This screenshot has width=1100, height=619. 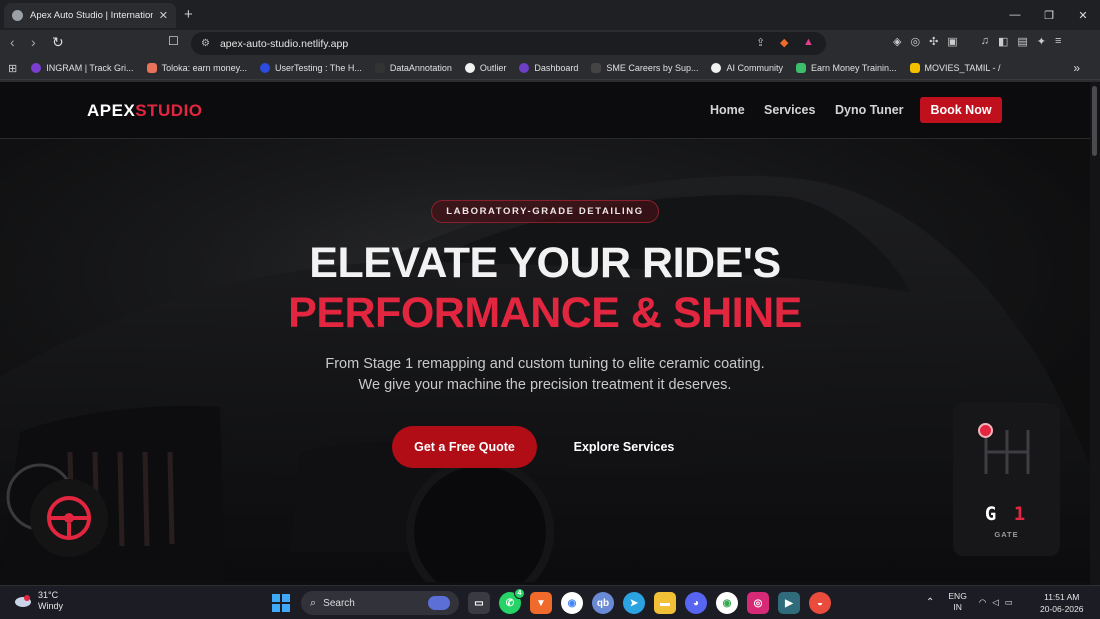 What do you see at coordinates (58, 42) in the screenshot?
I see `reload-button: ↻` at bounding box center [58, 42].